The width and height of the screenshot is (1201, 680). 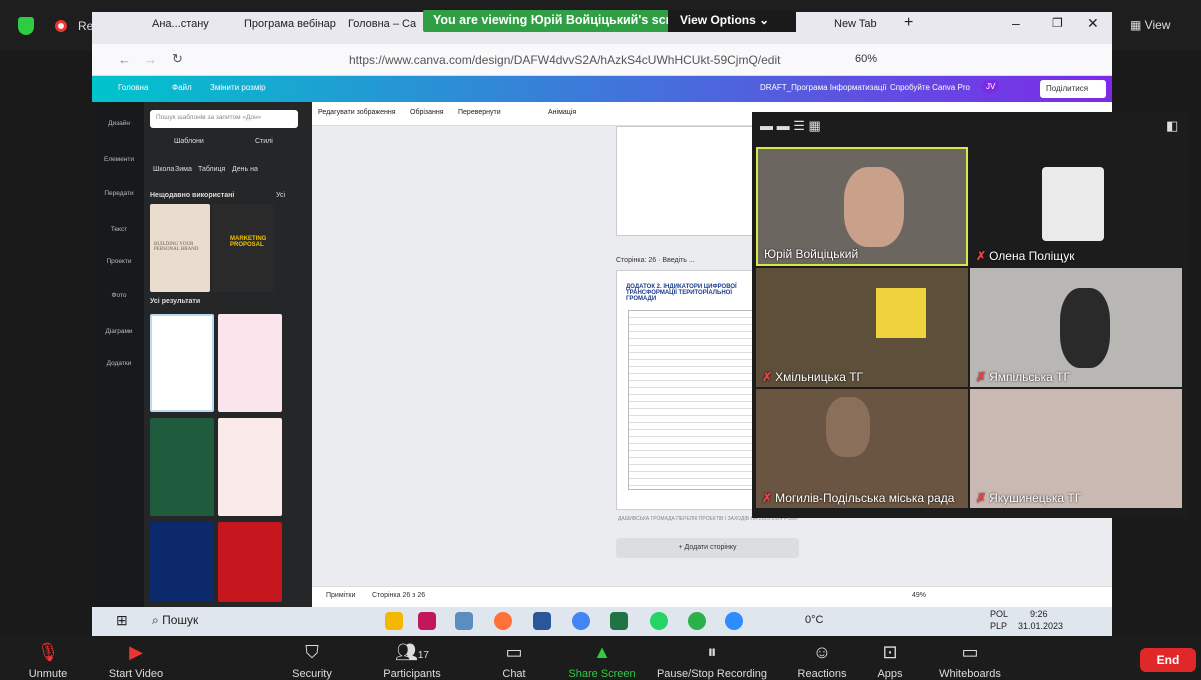 What do you see at coordinates (211, 169) in the screenshot?
I see `chip: Таблиця` at bounding box center [211, 169].